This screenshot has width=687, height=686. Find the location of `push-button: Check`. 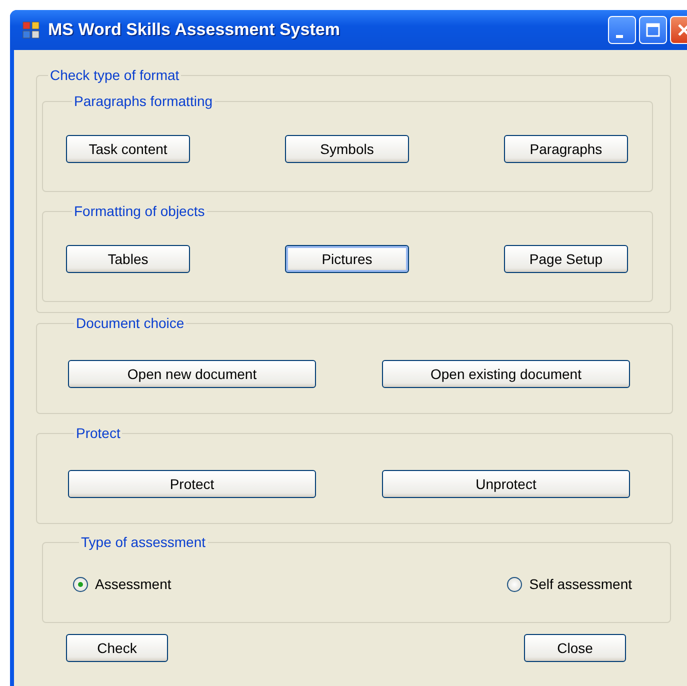

push-button: Check is located at coordinates (117, 648).